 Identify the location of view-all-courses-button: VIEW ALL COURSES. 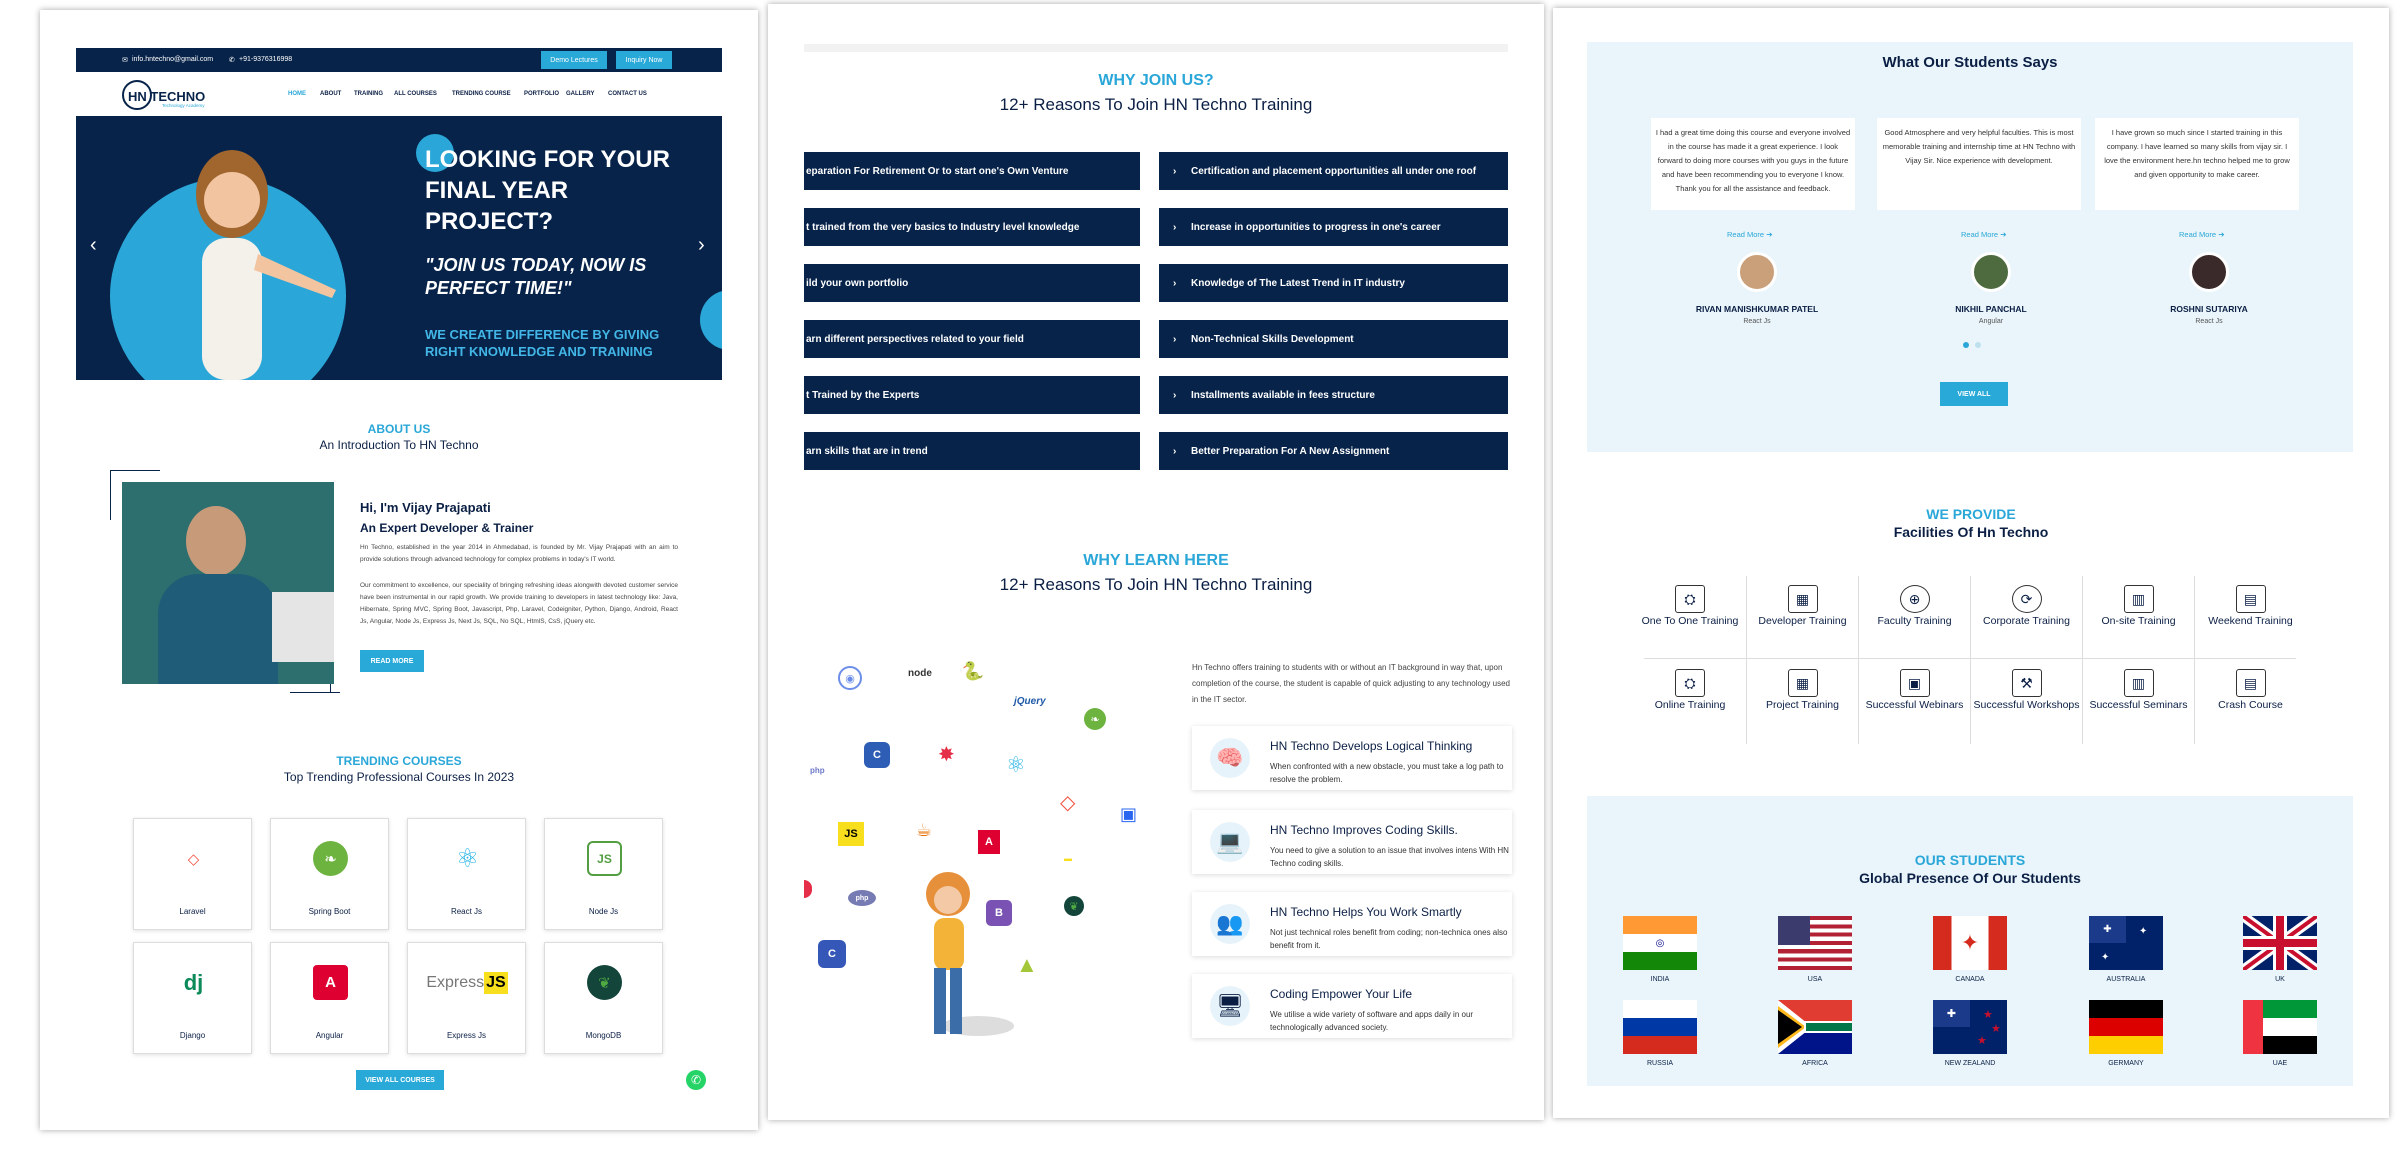
(400, 1080).